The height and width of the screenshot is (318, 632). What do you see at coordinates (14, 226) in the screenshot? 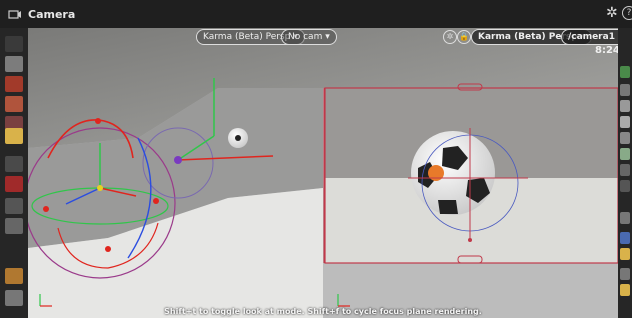
I see `camera-icon` at bounding box center [14, 226].